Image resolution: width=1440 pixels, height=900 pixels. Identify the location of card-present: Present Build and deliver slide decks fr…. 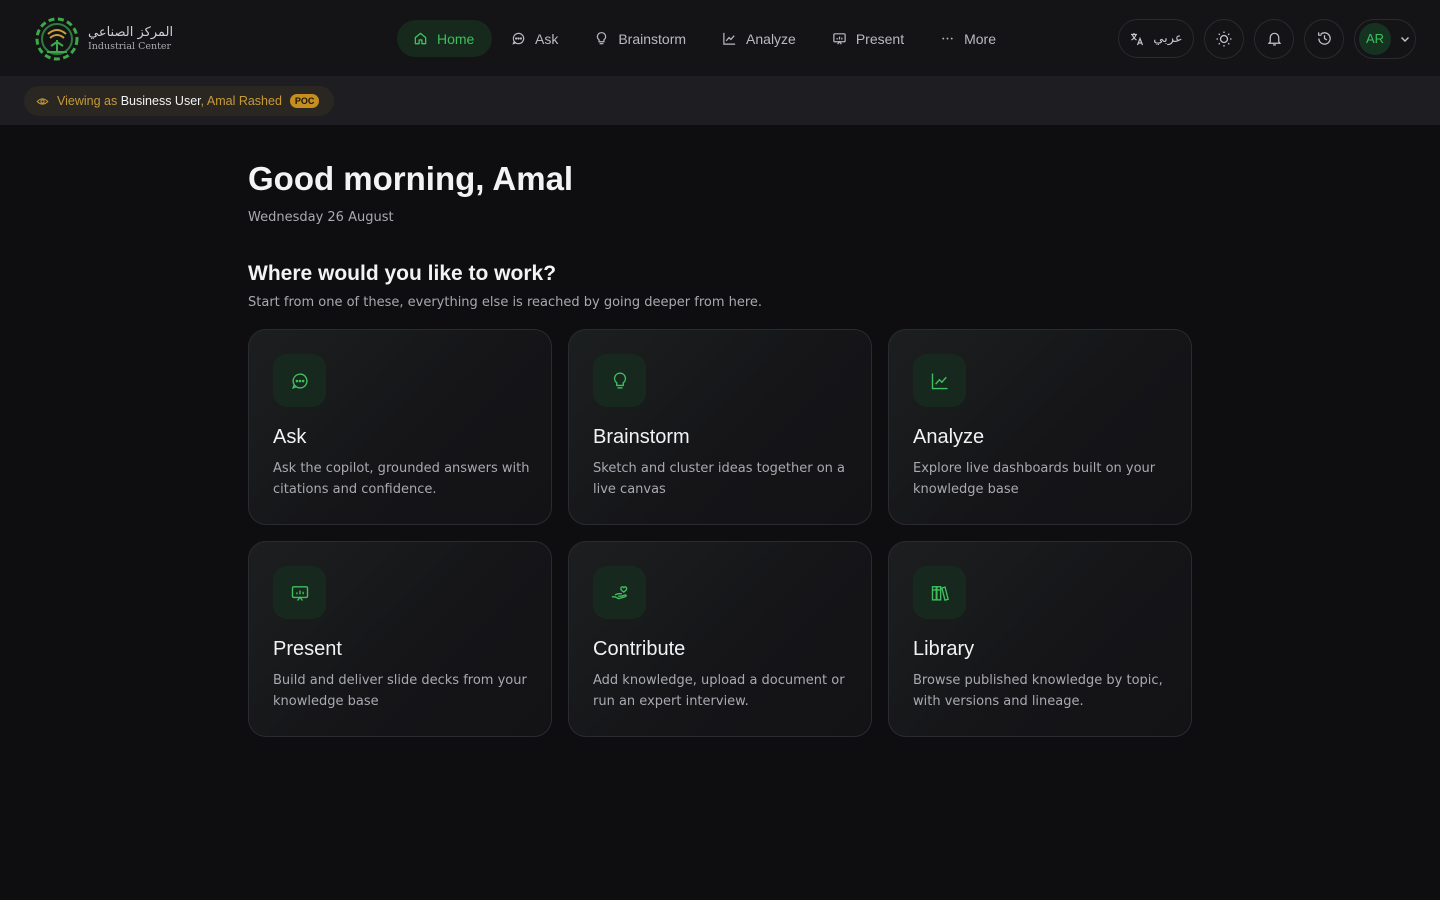
(400, 639).